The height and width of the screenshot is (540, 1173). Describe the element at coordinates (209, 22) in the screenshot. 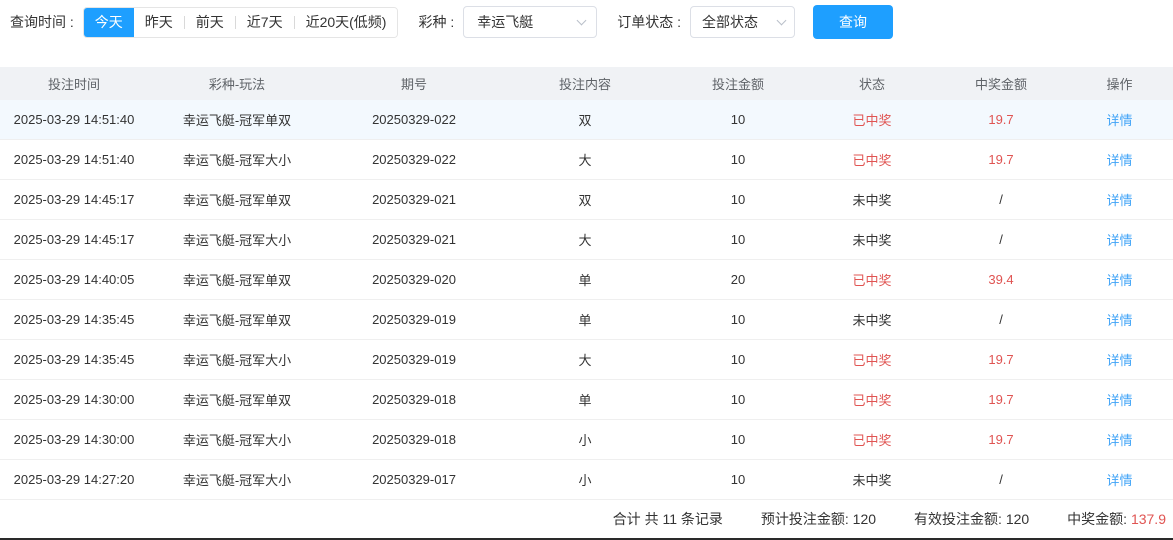

I see `time-range-button-2: 前天` at that location.